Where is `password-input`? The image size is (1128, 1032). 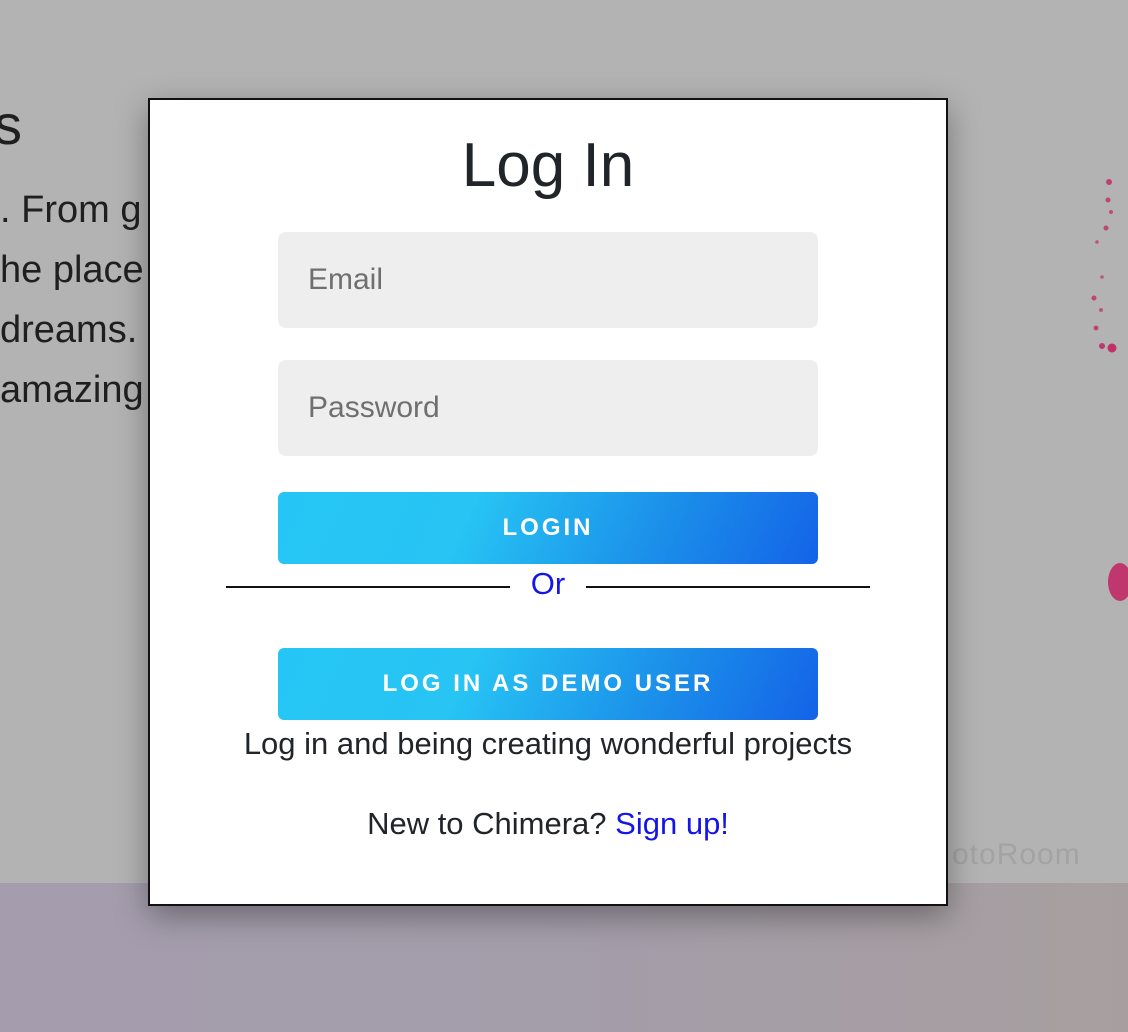
password-input is located at coordinates (548, 408).